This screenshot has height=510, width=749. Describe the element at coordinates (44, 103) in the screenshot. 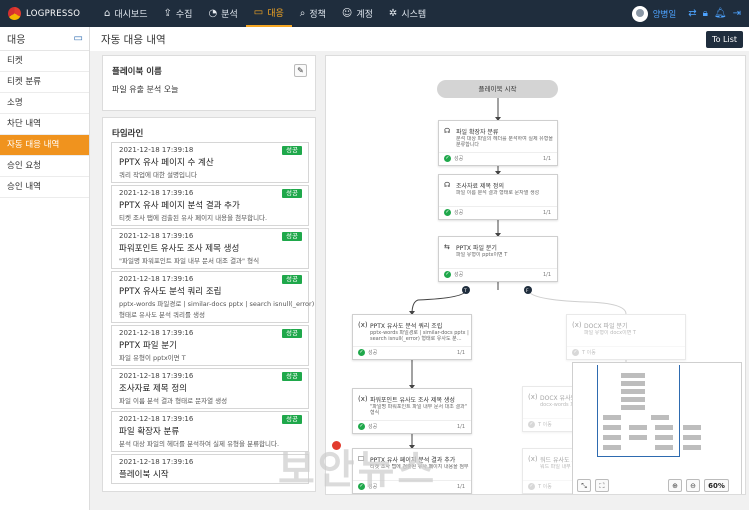

I see `sidebar-item-2: 소명` at that location.